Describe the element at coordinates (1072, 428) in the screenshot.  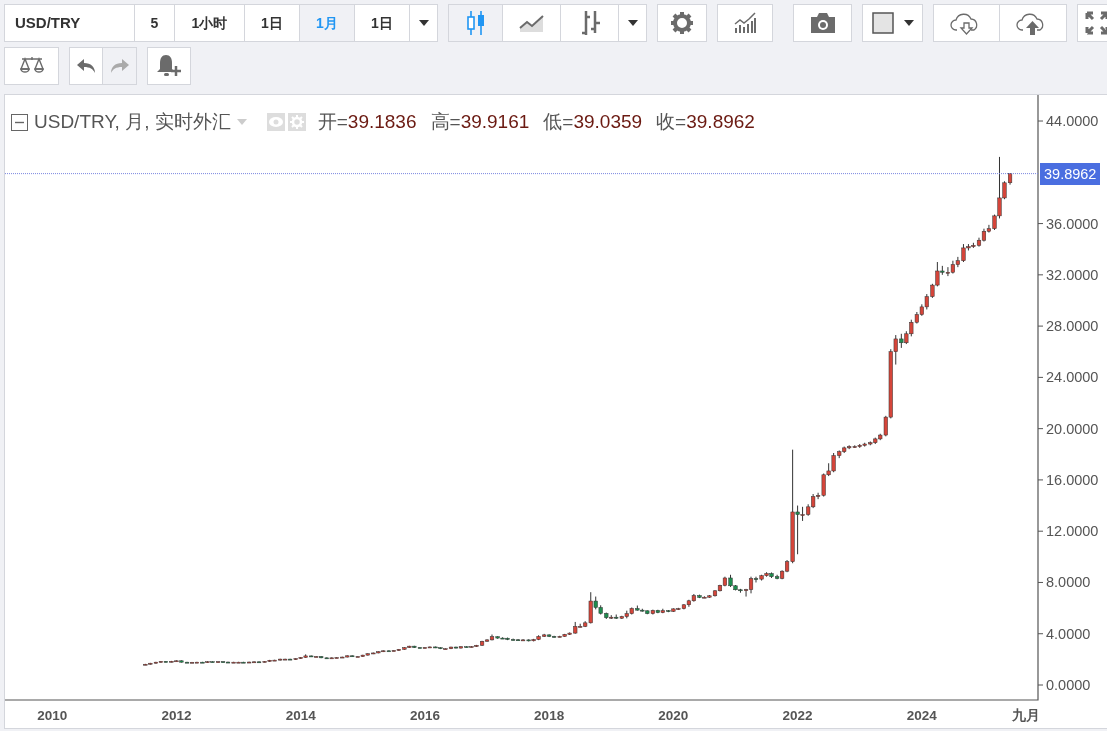
I see `price-axis-label: 20.0000` at that location.